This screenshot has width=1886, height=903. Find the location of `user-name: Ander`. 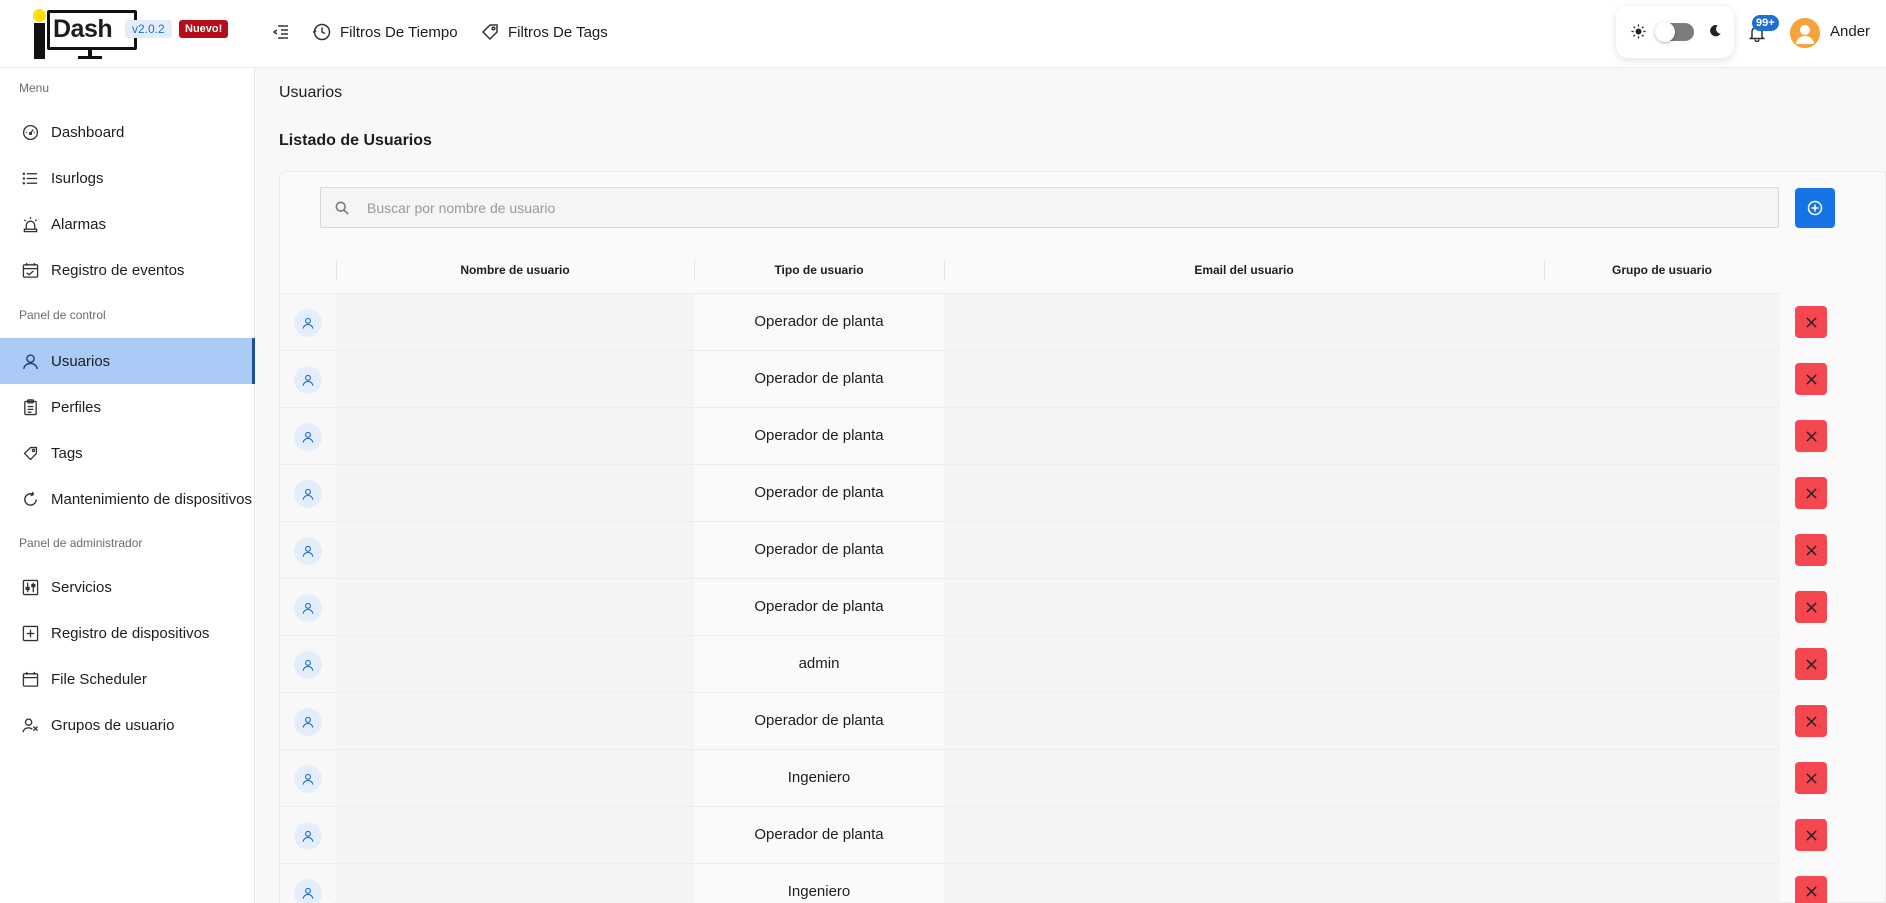

user-name: Ander is located at coordinates (1850, 31).